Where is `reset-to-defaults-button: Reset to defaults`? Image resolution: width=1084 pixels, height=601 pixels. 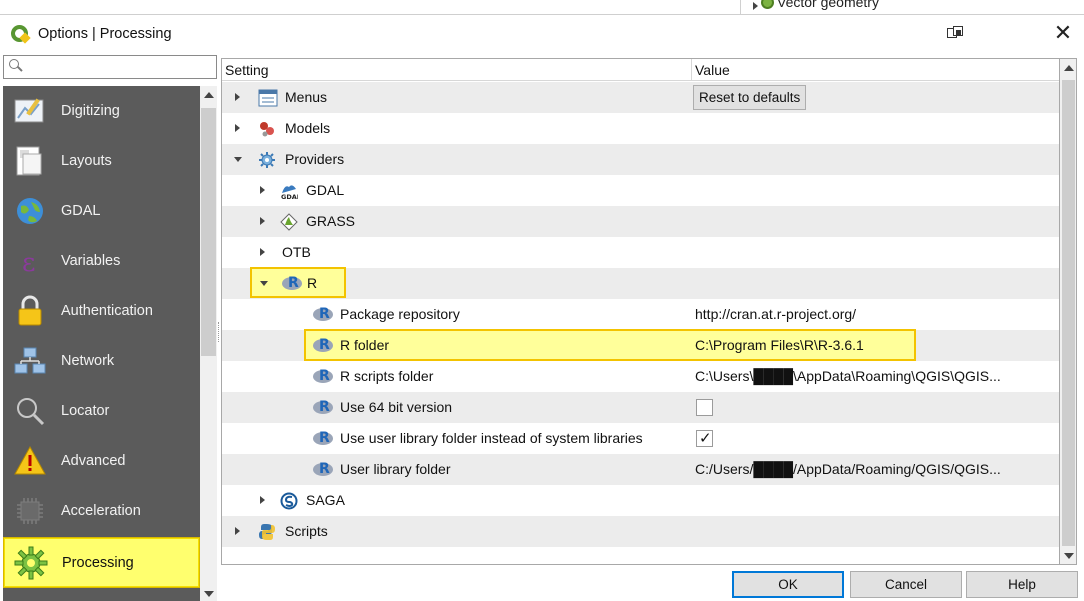 reset-to-defaults-button: Reset to defaults is located at coordinates (750, 97).